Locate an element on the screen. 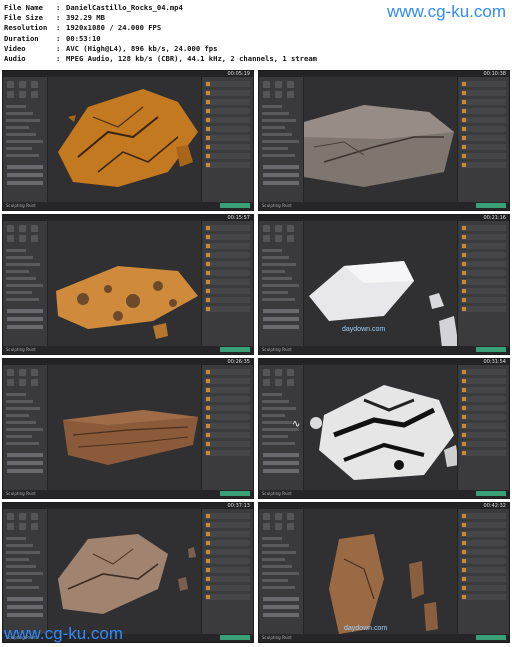 Image resolution: width=512 pixels, height=647 pixels. thumbnail-6: 00:31:54 ∿ Sculpting Paint is located at coordinates (384, 428).